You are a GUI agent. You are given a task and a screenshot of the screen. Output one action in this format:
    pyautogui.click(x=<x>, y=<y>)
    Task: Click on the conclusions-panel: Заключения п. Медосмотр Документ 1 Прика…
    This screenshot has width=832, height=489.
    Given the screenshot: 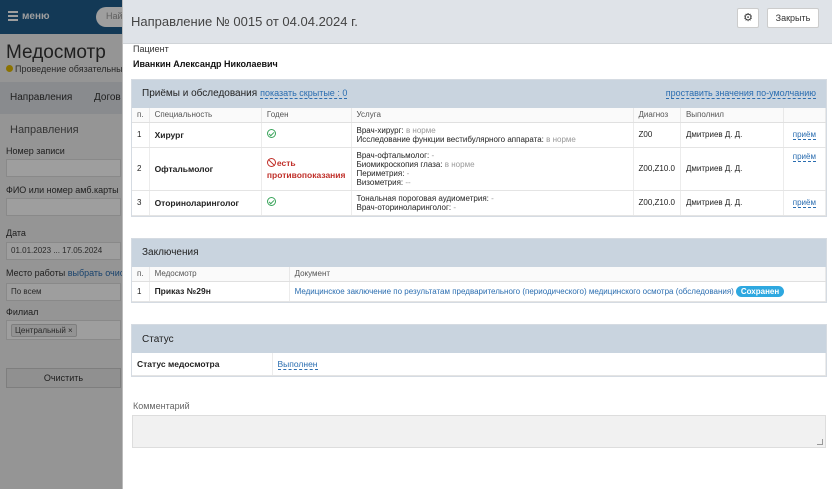 What is the action you would take?
    pyautogui.click(x=479, y=270)
    